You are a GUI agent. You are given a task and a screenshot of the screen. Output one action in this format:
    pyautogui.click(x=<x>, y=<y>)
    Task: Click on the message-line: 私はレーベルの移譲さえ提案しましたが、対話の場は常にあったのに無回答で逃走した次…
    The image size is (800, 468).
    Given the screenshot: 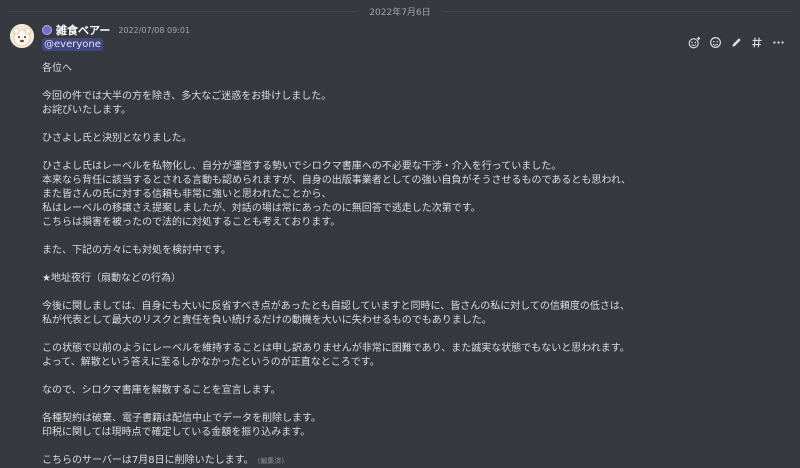 What is the action you would take?
    pyautogui.click(x=412, y=209)
    